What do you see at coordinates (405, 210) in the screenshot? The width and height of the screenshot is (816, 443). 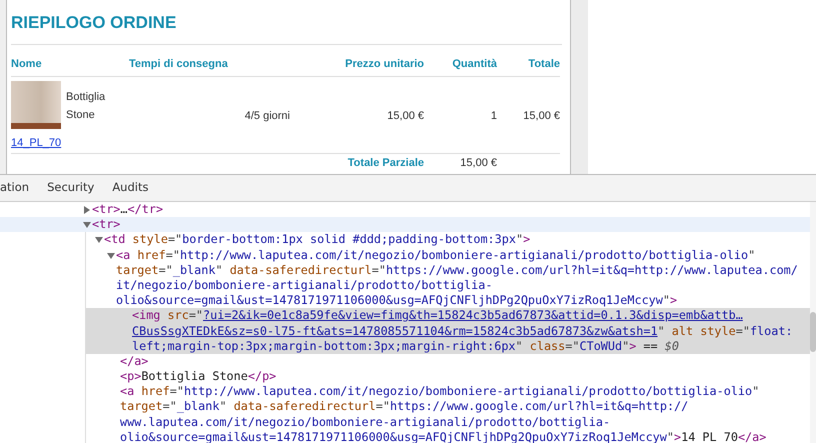 I see `dom-node: <tr>…</tr>` at bounding box center [405, 210].